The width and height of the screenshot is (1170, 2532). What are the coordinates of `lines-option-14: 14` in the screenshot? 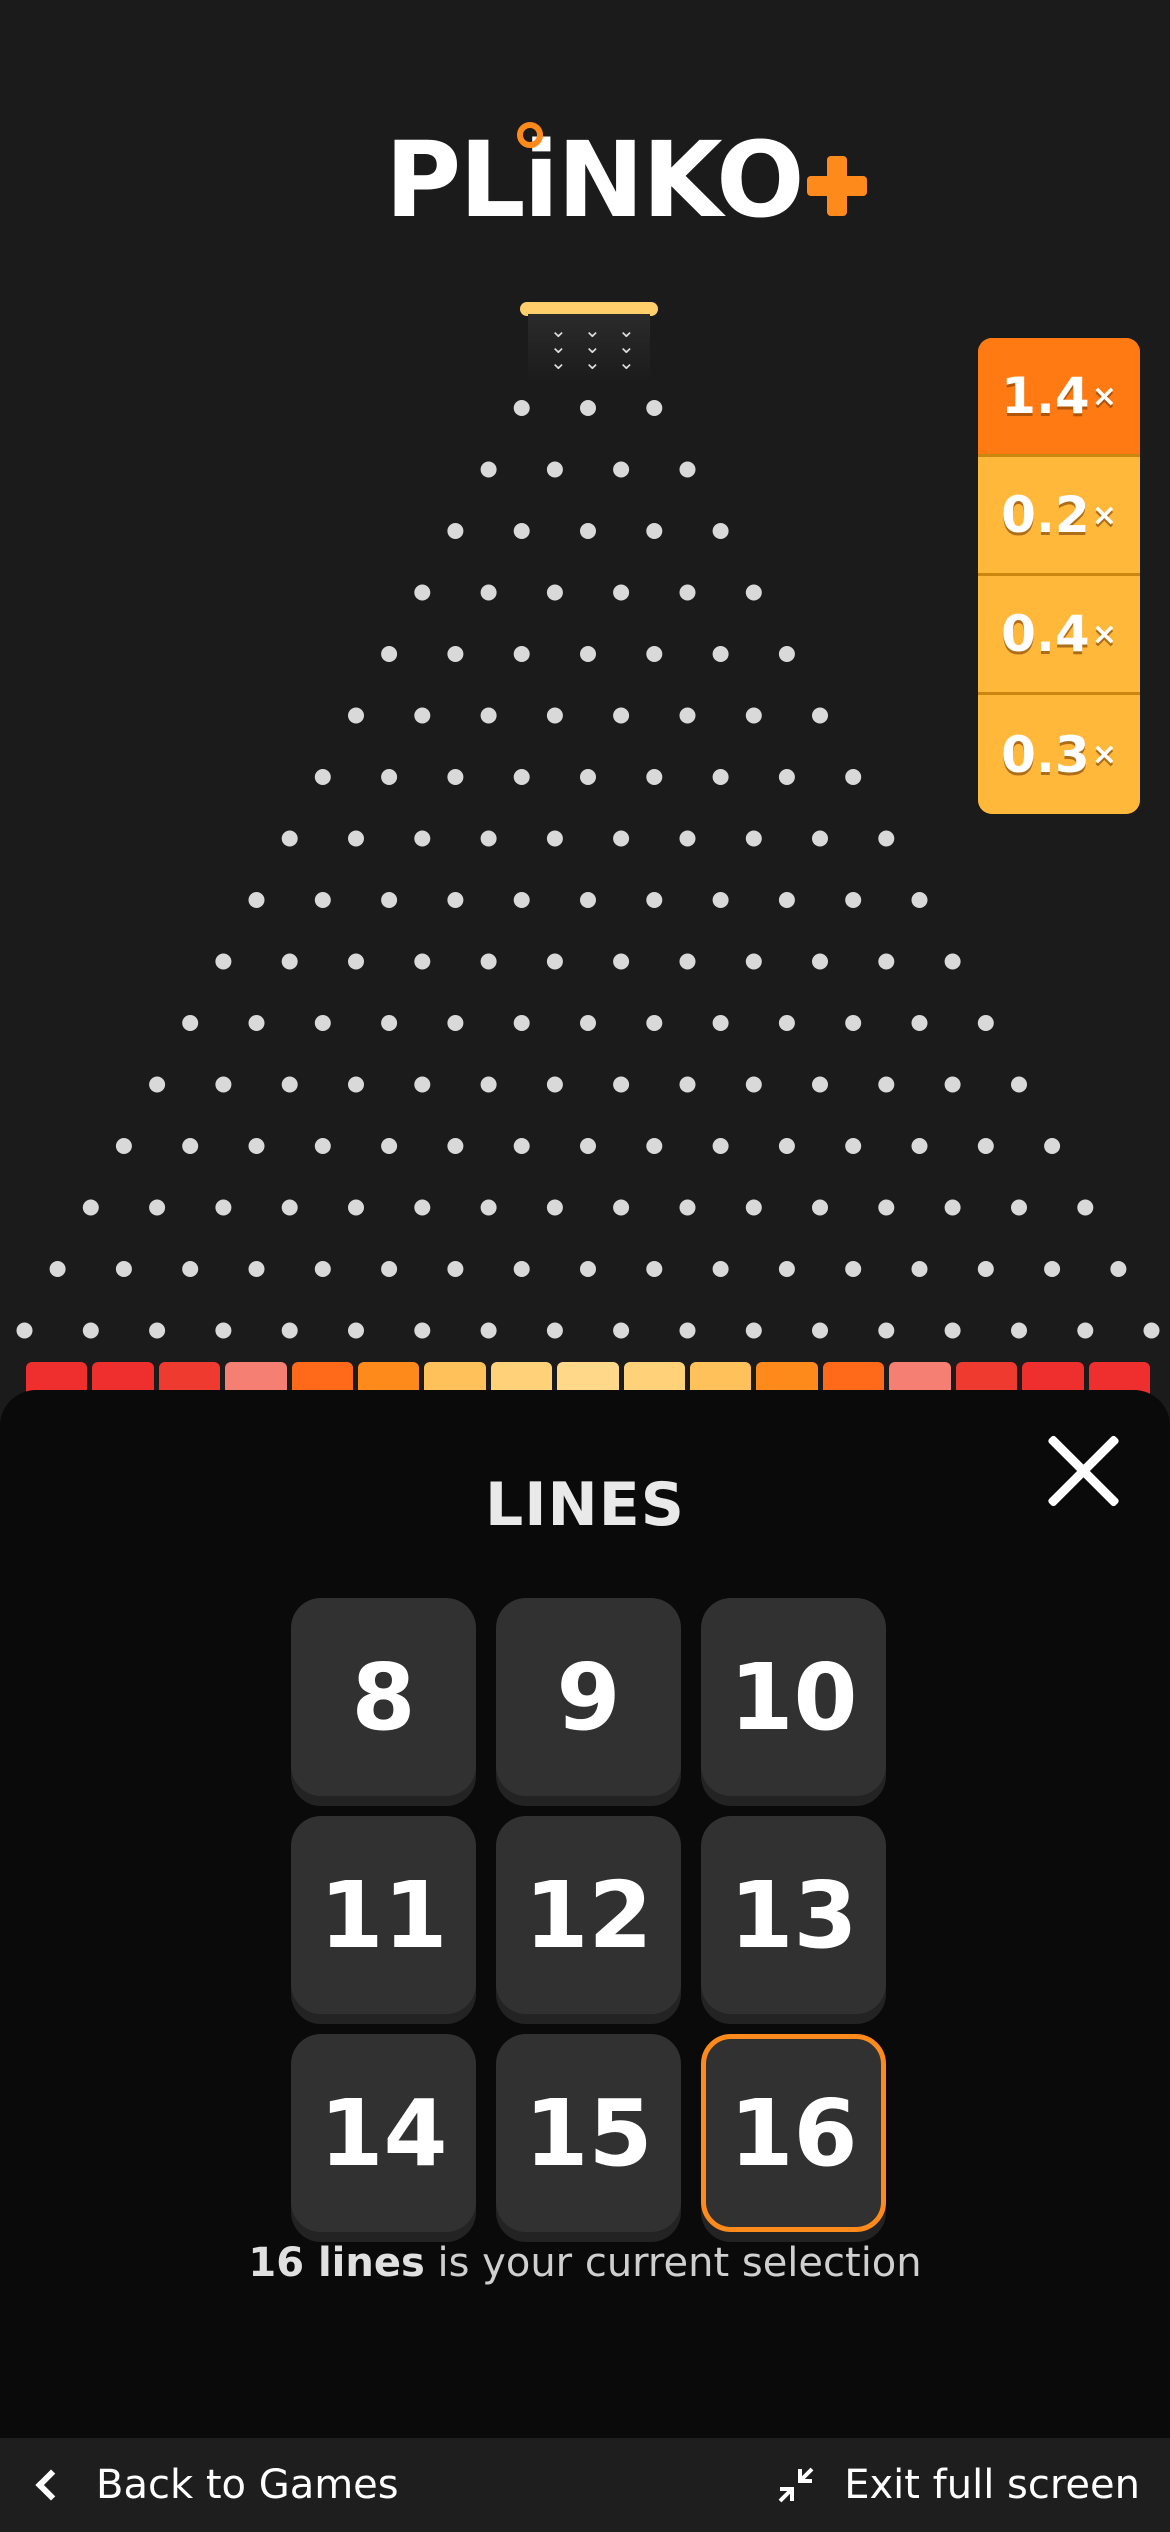 It's located at (383, 2133).